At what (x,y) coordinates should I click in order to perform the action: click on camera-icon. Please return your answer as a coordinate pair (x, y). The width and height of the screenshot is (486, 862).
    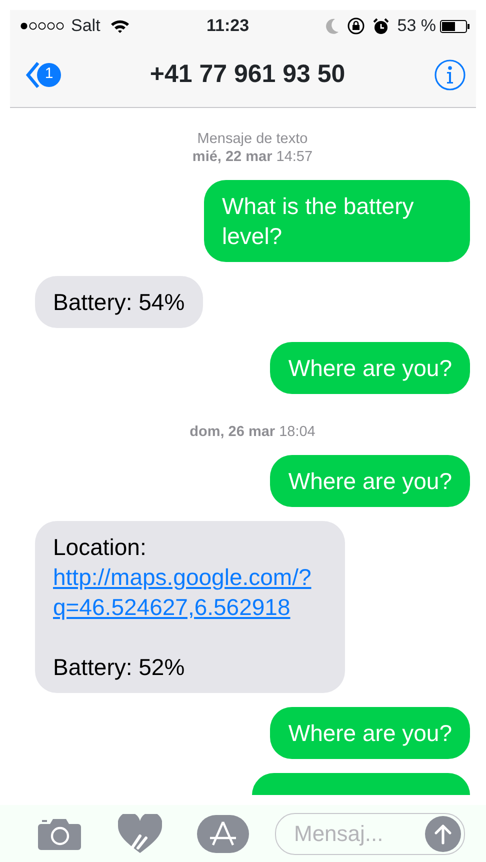
    Looking at the image, I should click on (59, 833).